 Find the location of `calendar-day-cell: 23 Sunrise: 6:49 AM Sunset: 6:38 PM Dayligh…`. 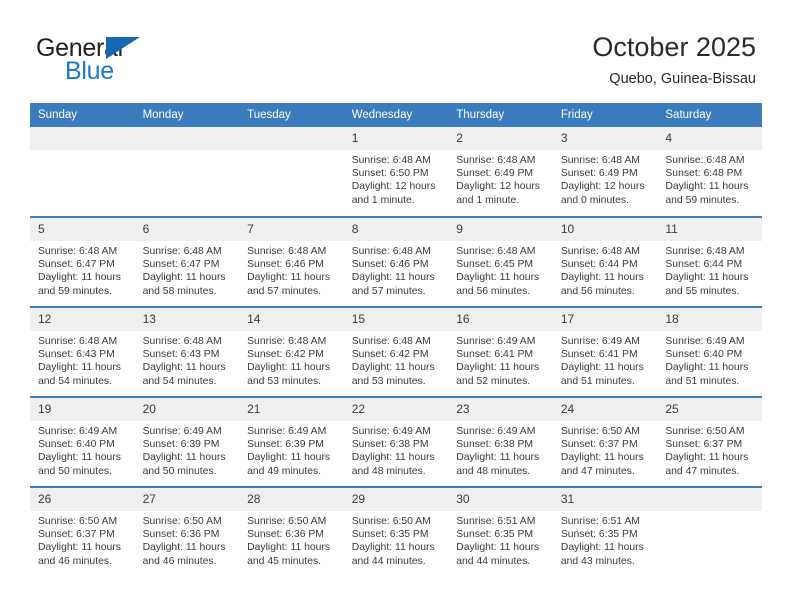

calendar-day-cell: 23 Sunrise: 6:49 AM Sunset: 6:38 PM Dayligh… is located at coordinates (500, 441).